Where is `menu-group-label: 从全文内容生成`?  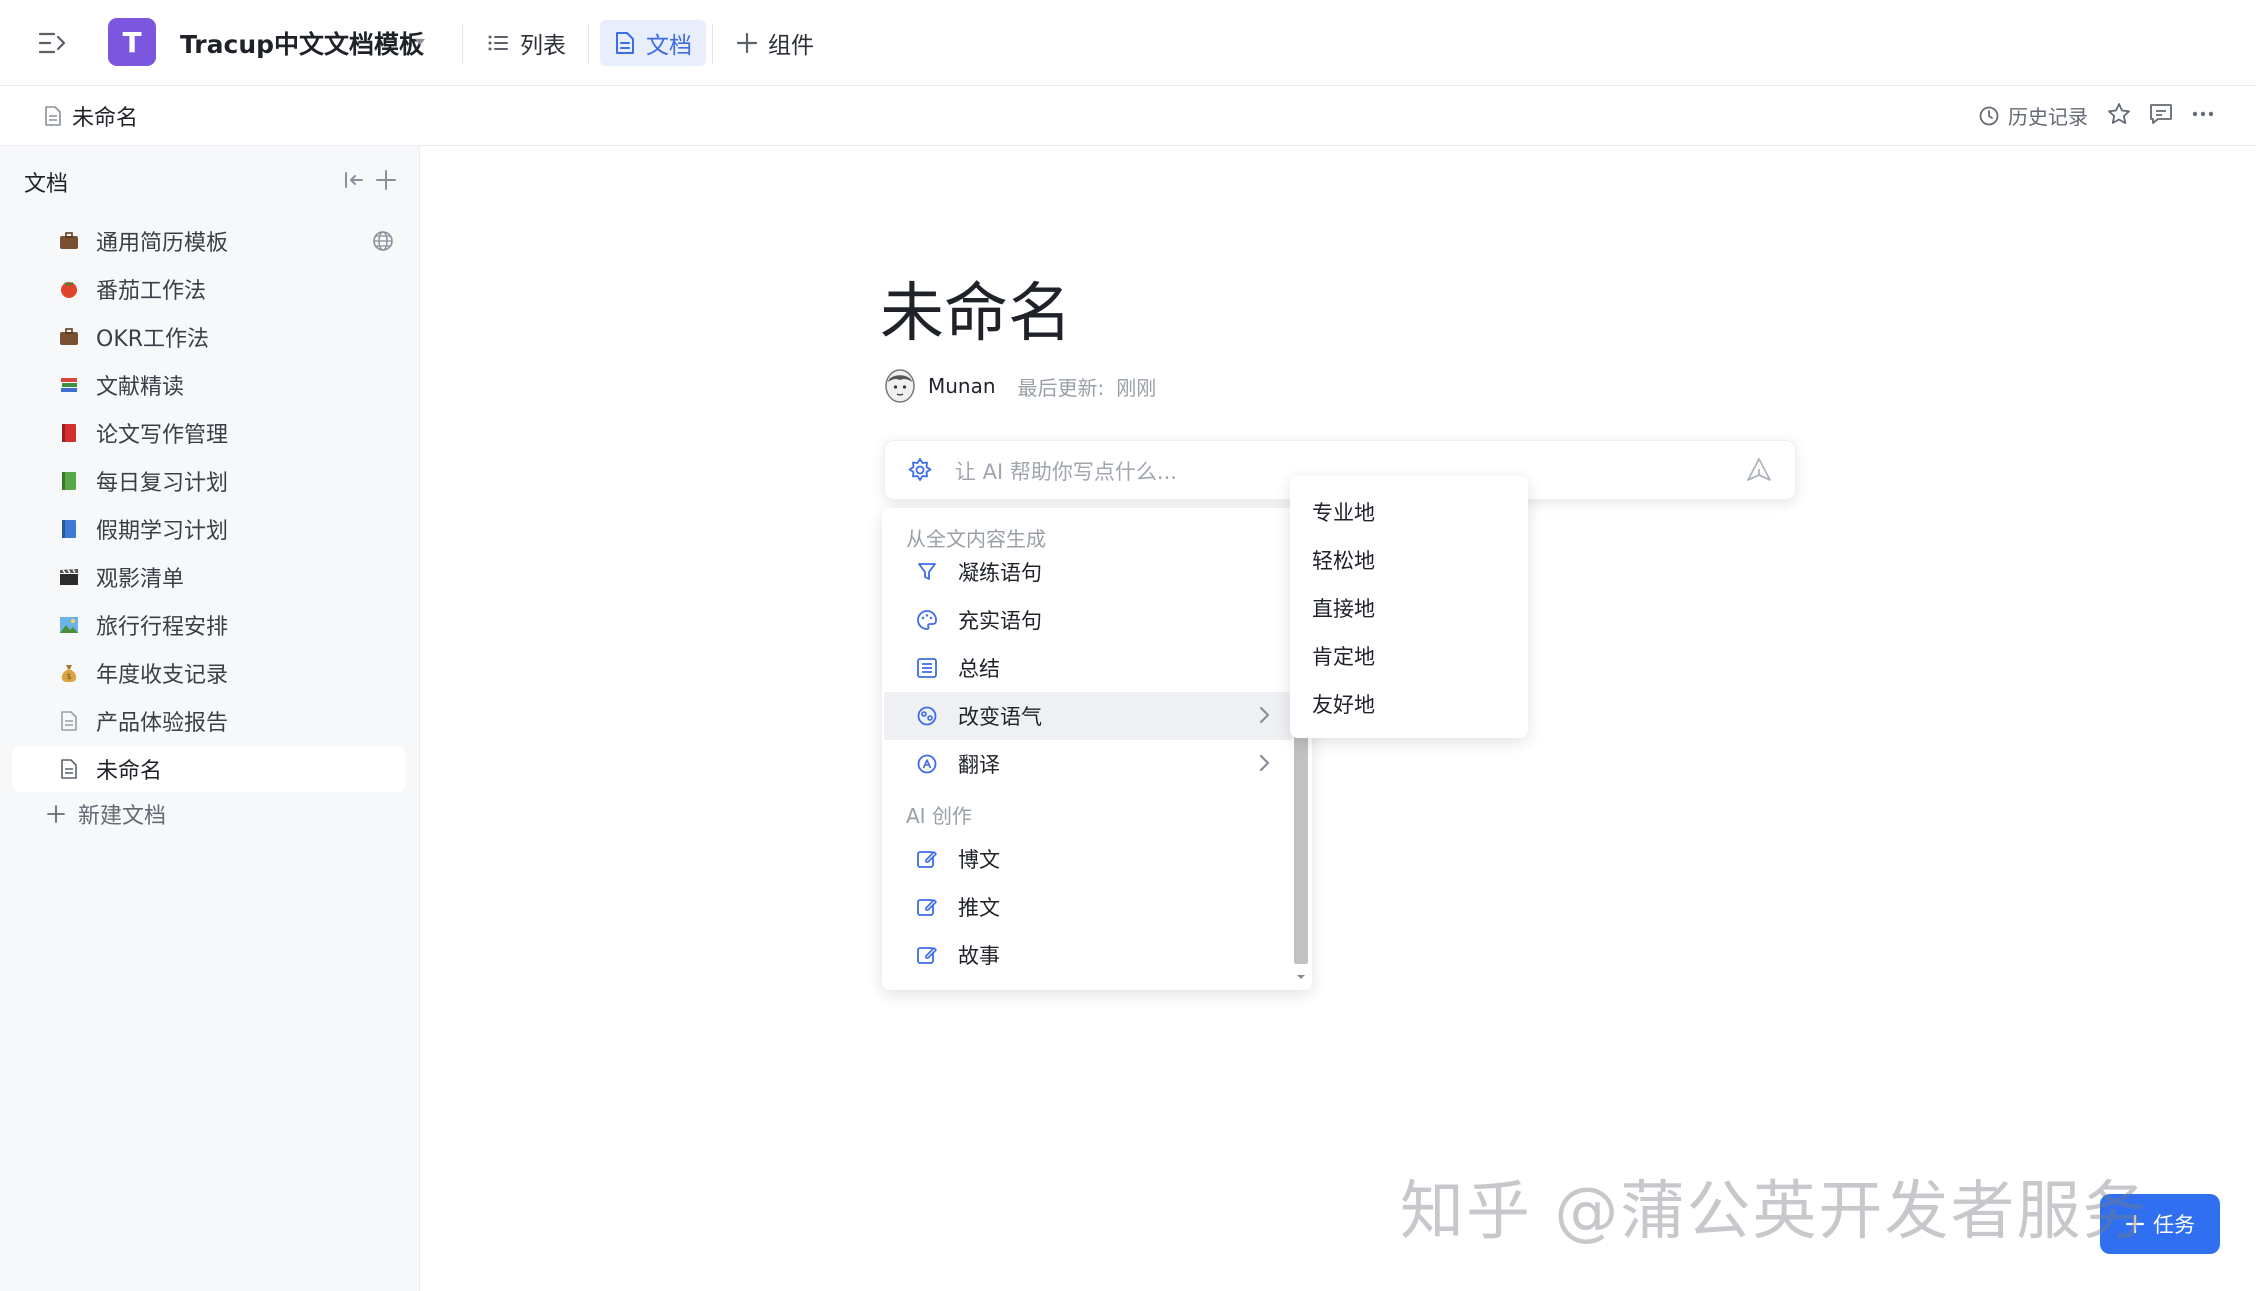
menu-group-label: 从全文内容生成 is located at coordinates (976, 539).